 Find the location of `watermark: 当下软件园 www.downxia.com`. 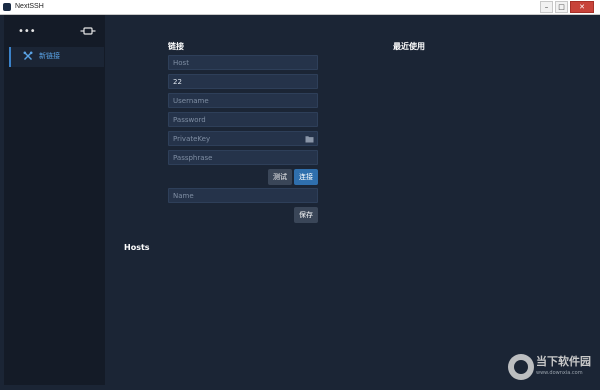

watermark: 当下软件园 www.downxia.com is located at coordinates (553, 369).